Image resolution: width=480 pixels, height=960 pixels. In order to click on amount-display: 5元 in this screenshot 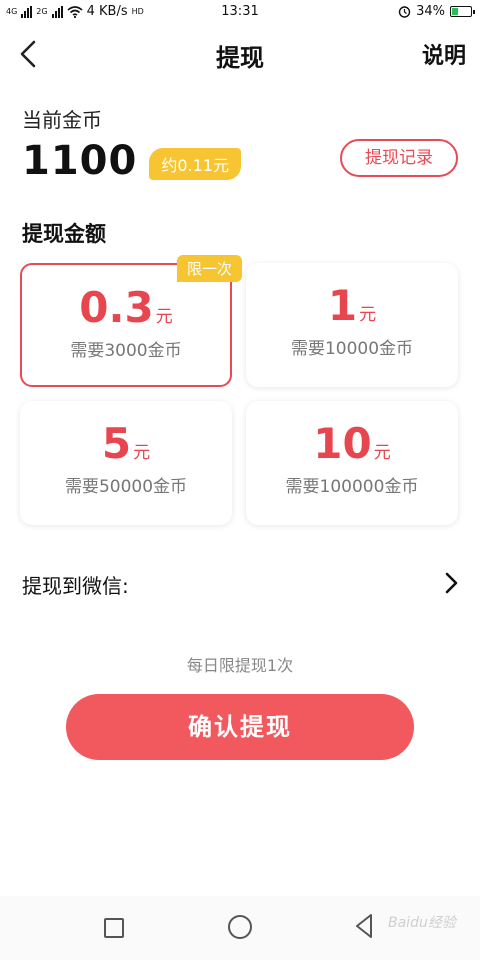, I will do `click(126, 443)`.